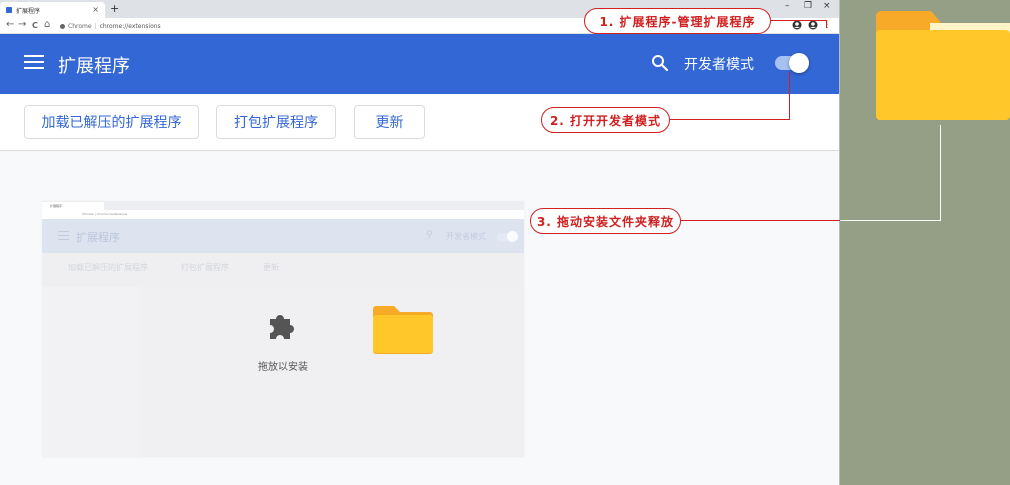 The width and height of the screenshot is (1010, 485). I want to click on callout1-connector-tip, so click(826, 24).